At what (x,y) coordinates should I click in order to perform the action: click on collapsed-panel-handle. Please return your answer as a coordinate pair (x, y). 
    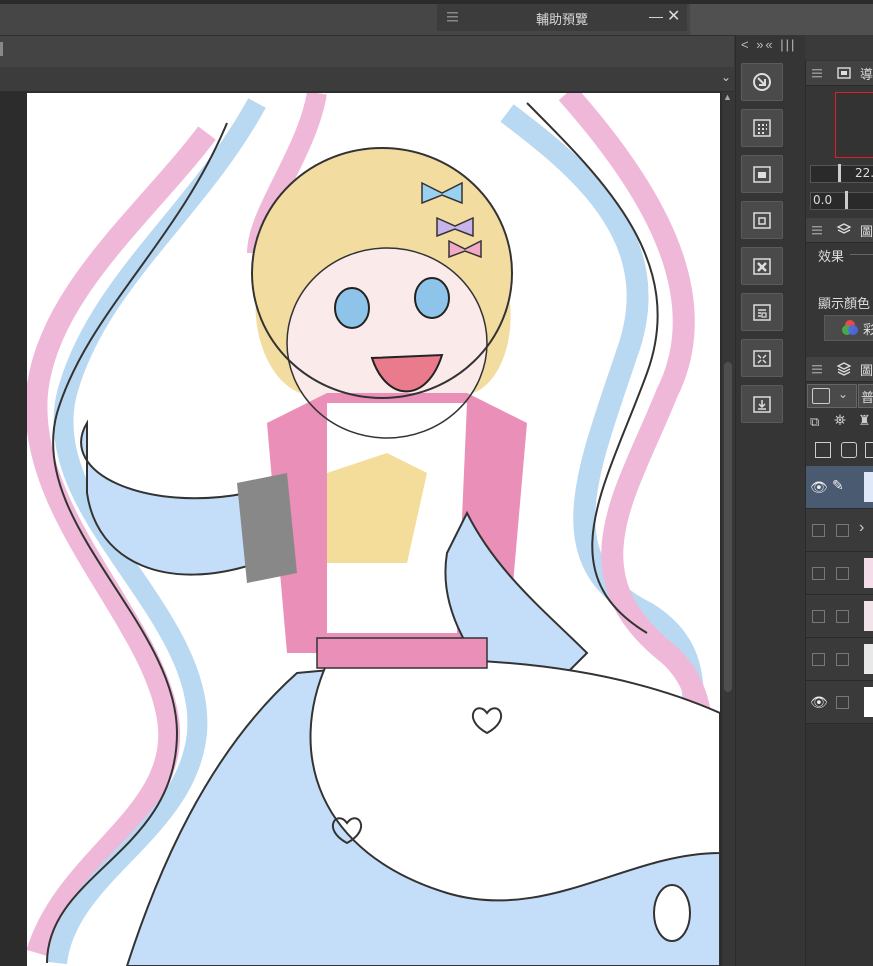
    Looking at the image, I should click on (1, 49).